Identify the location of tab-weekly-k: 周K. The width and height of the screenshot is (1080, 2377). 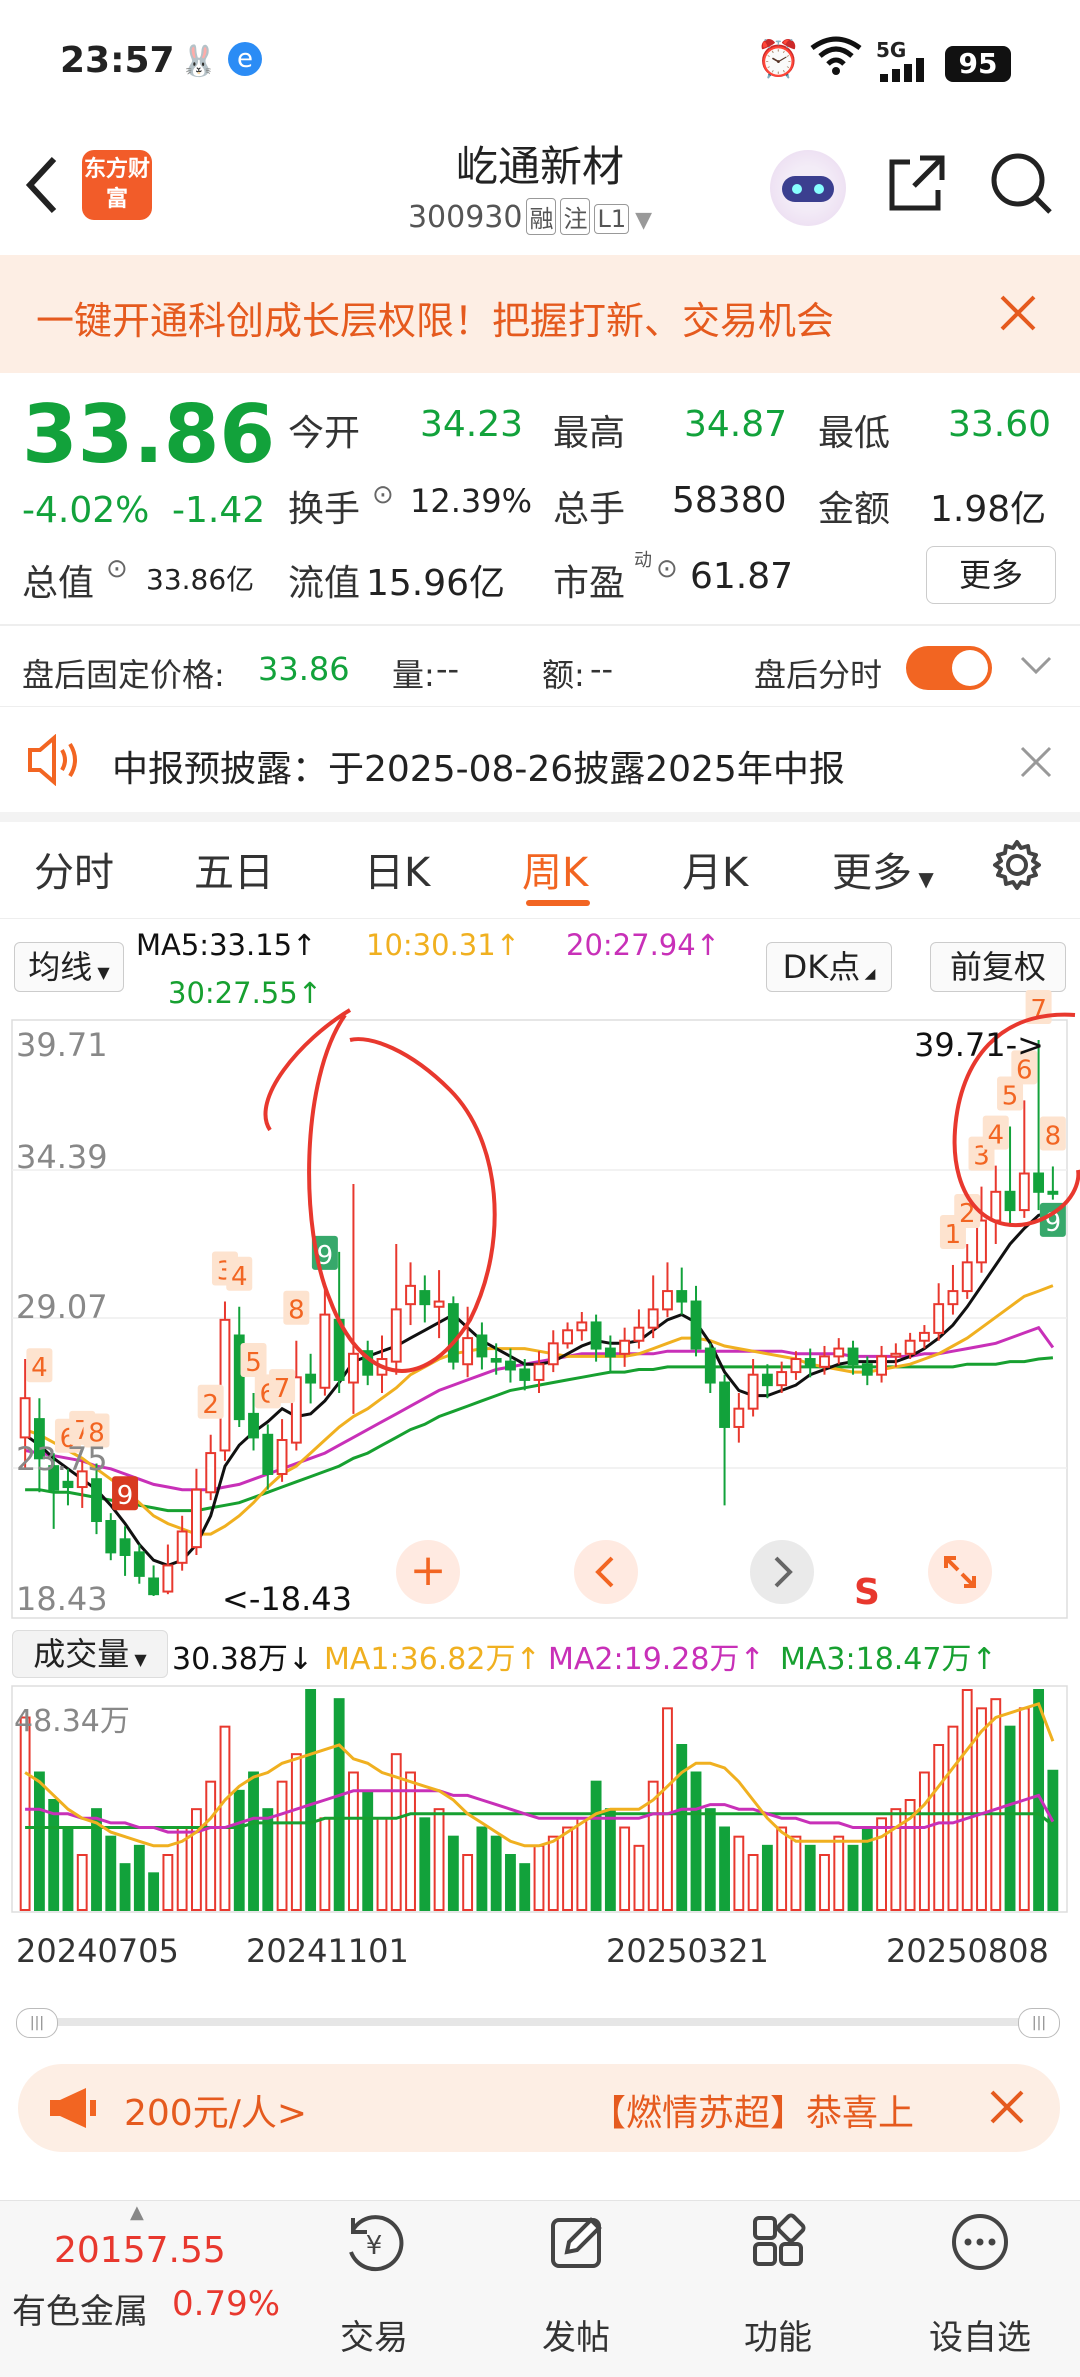
(555, 869).